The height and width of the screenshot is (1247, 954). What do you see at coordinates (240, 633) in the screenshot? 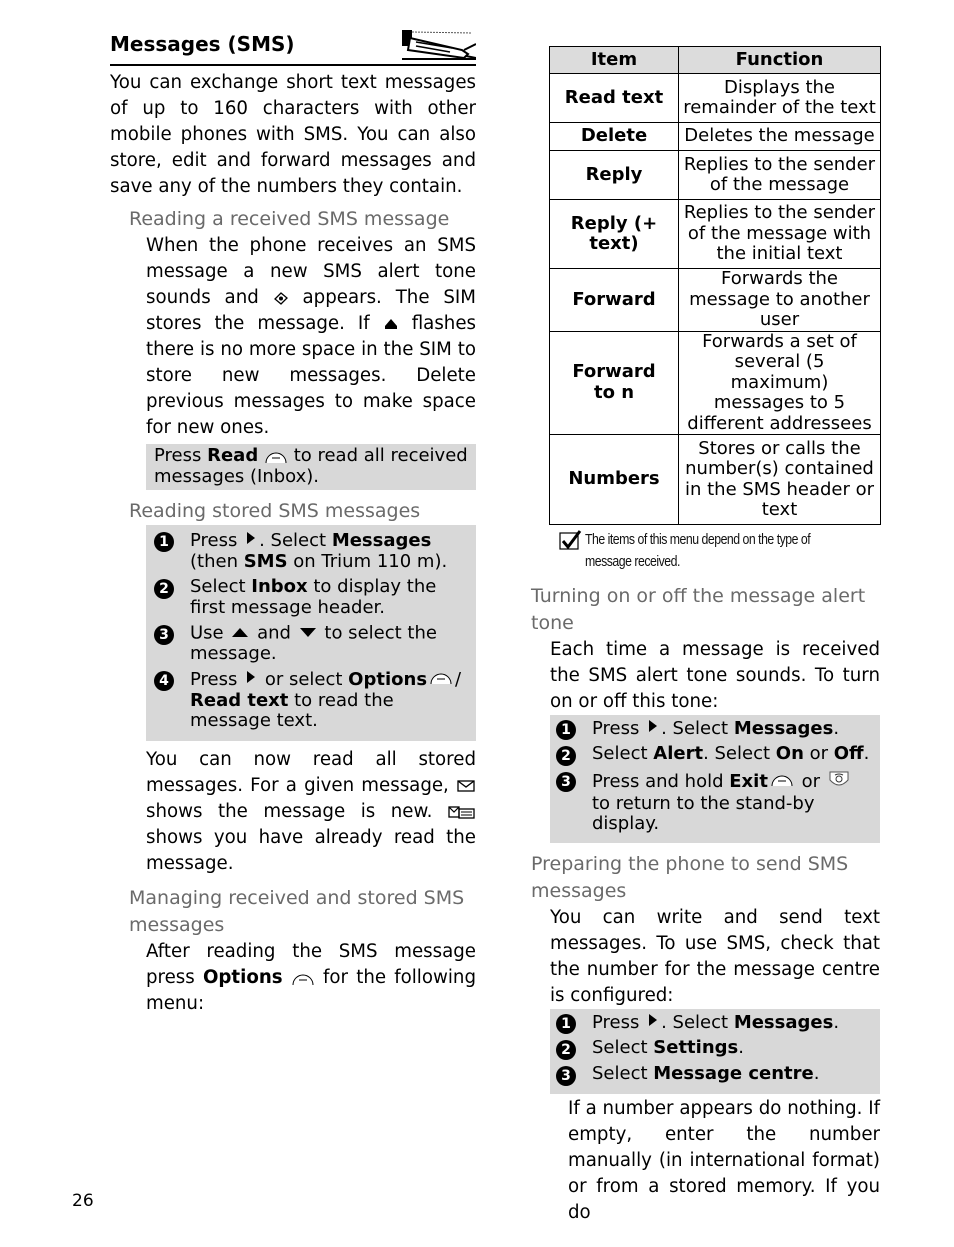
I see `up-arrow-icon` at bounding box center [240, 633].